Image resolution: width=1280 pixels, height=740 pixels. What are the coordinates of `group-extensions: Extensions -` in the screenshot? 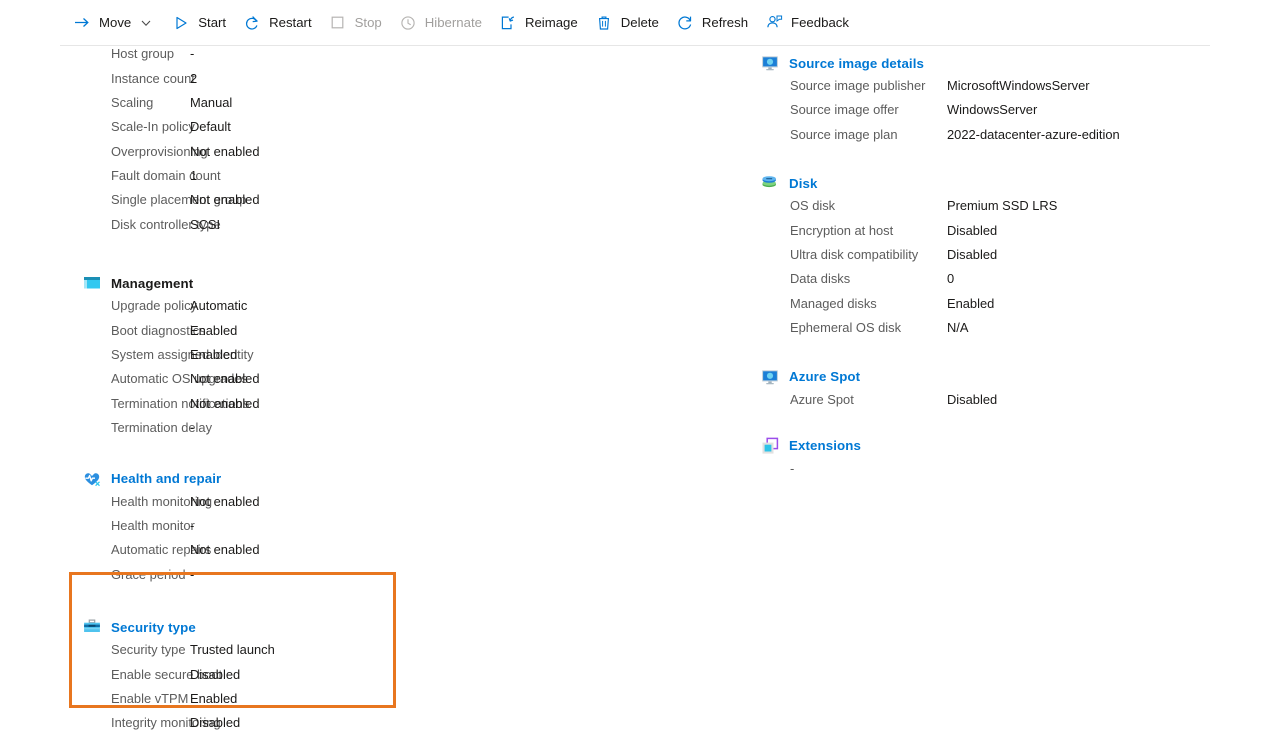 It's located at (1010, 459).